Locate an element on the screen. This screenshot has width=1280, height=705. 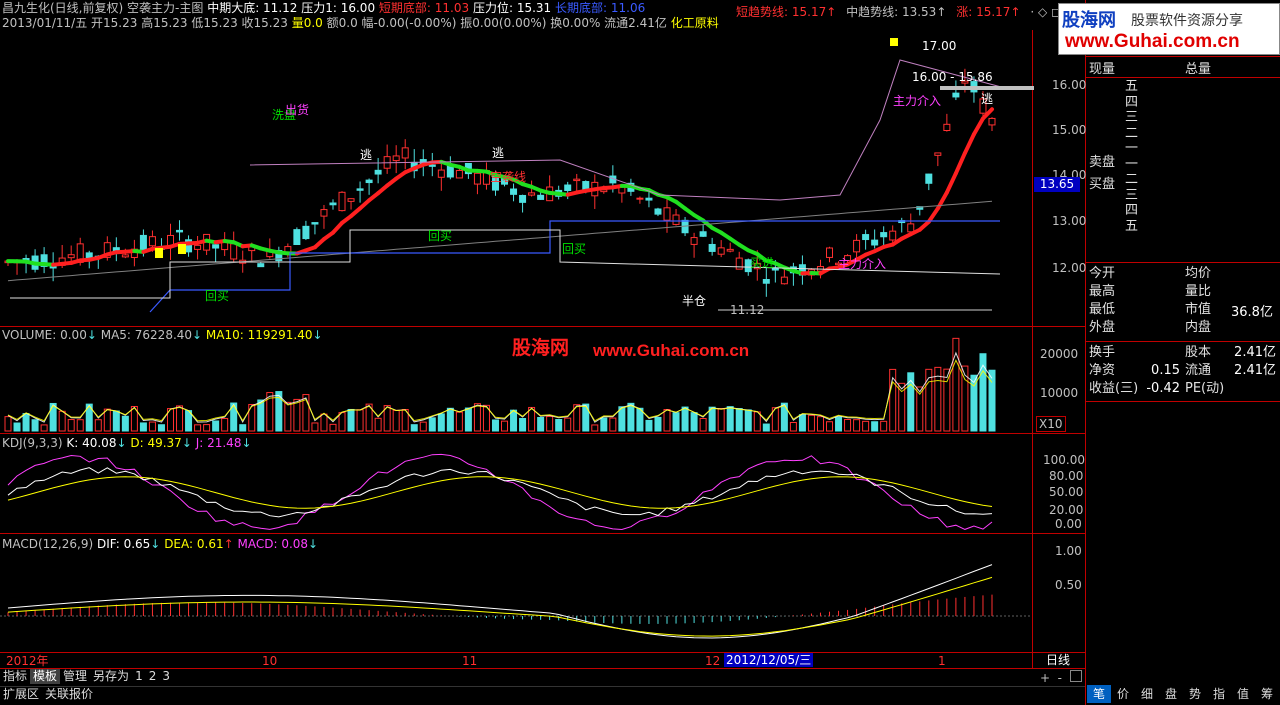
logo-url: www.Guhai.com.cn is located at coordinates (1152, 41).